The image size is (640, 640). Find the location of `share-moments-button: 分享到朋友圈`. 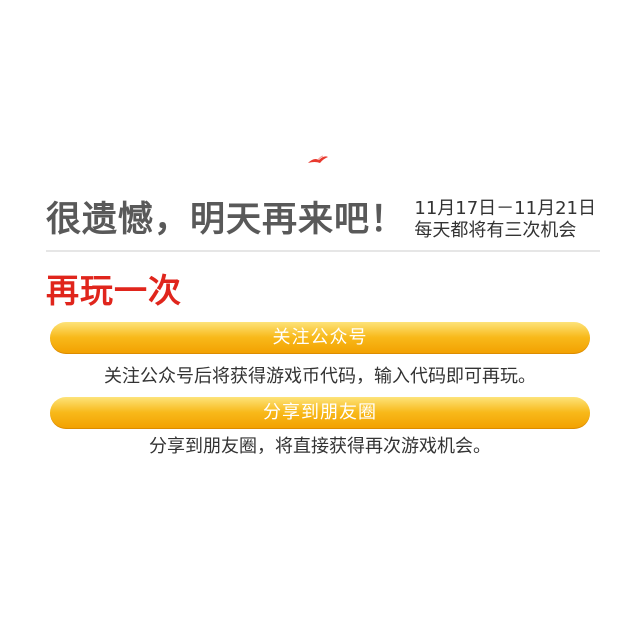

share-moments-button: 分享到朋友圈 is located at coordinates (320, 413).